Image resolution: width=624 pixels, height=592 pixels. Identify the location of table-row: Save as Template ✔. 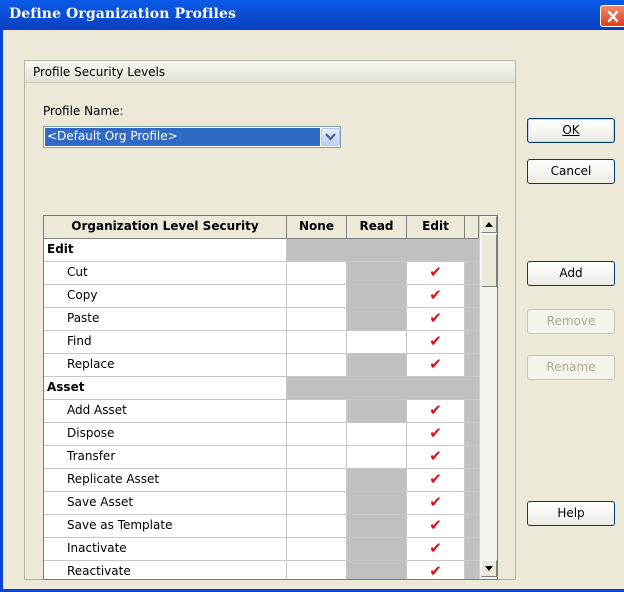
(261, 526).